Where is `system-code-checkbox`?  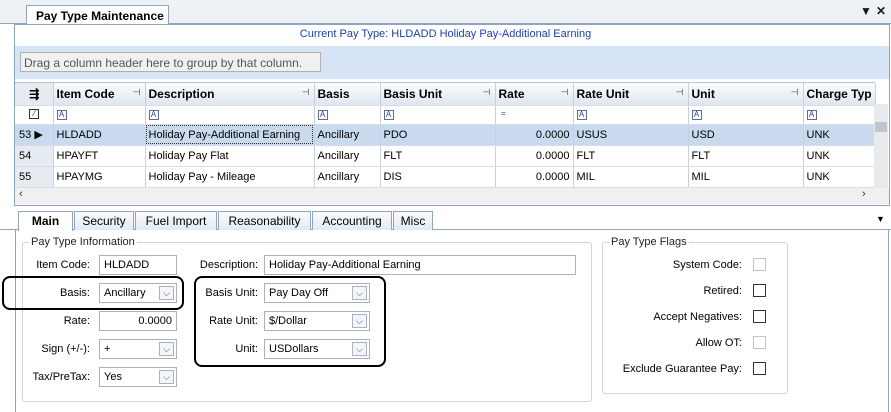
system-code-checkbox is located at coordinates (759, 264).